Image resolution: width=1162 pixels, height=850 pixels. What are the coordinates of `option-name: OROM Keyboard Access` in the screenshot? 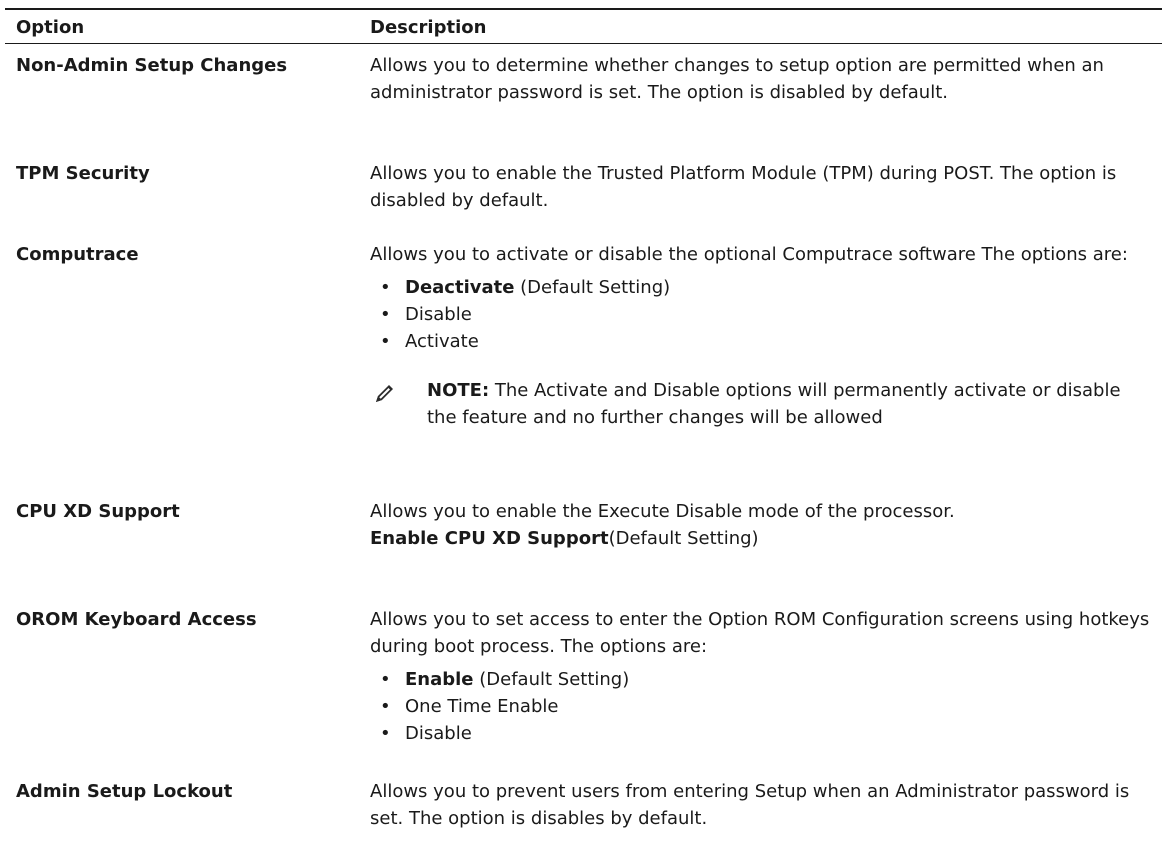 It's located at (136, 619).